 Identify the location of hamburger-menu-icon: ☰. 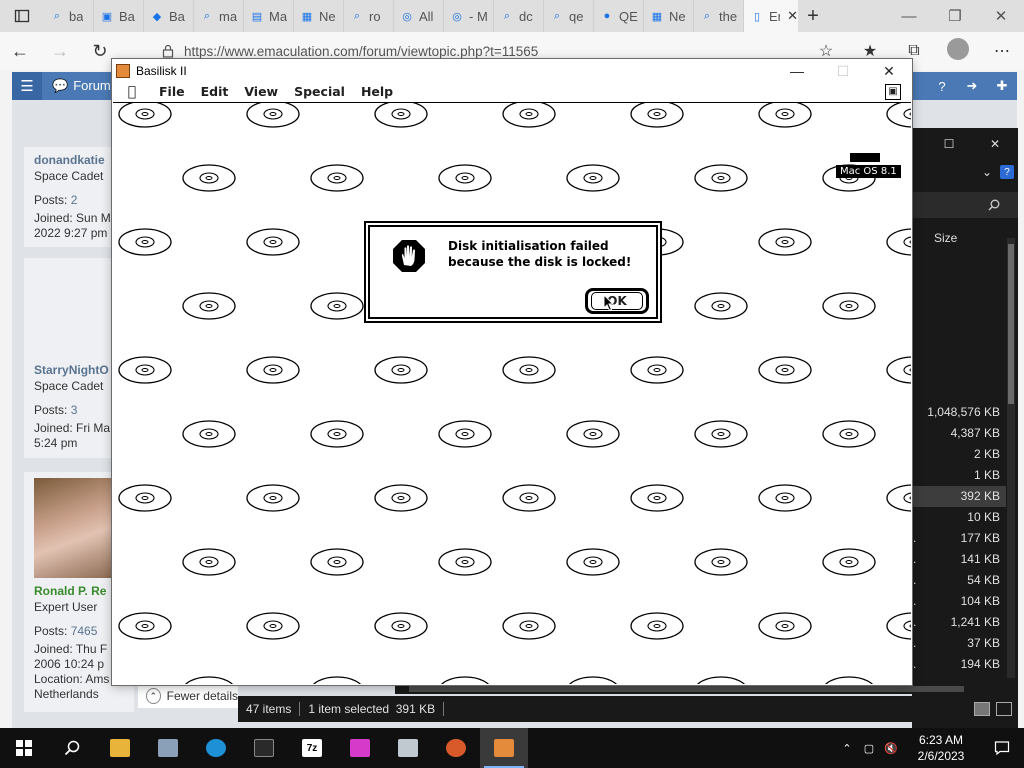
(27, 86).